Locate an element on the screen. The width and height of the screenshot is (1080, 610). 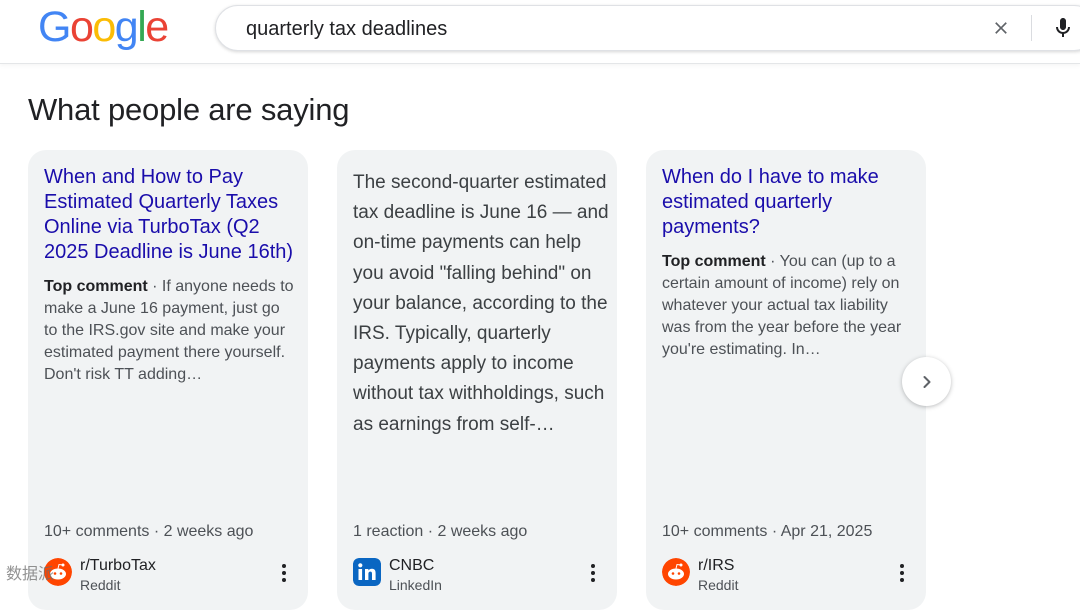
close-icon is located at coordinates (1001, 28).